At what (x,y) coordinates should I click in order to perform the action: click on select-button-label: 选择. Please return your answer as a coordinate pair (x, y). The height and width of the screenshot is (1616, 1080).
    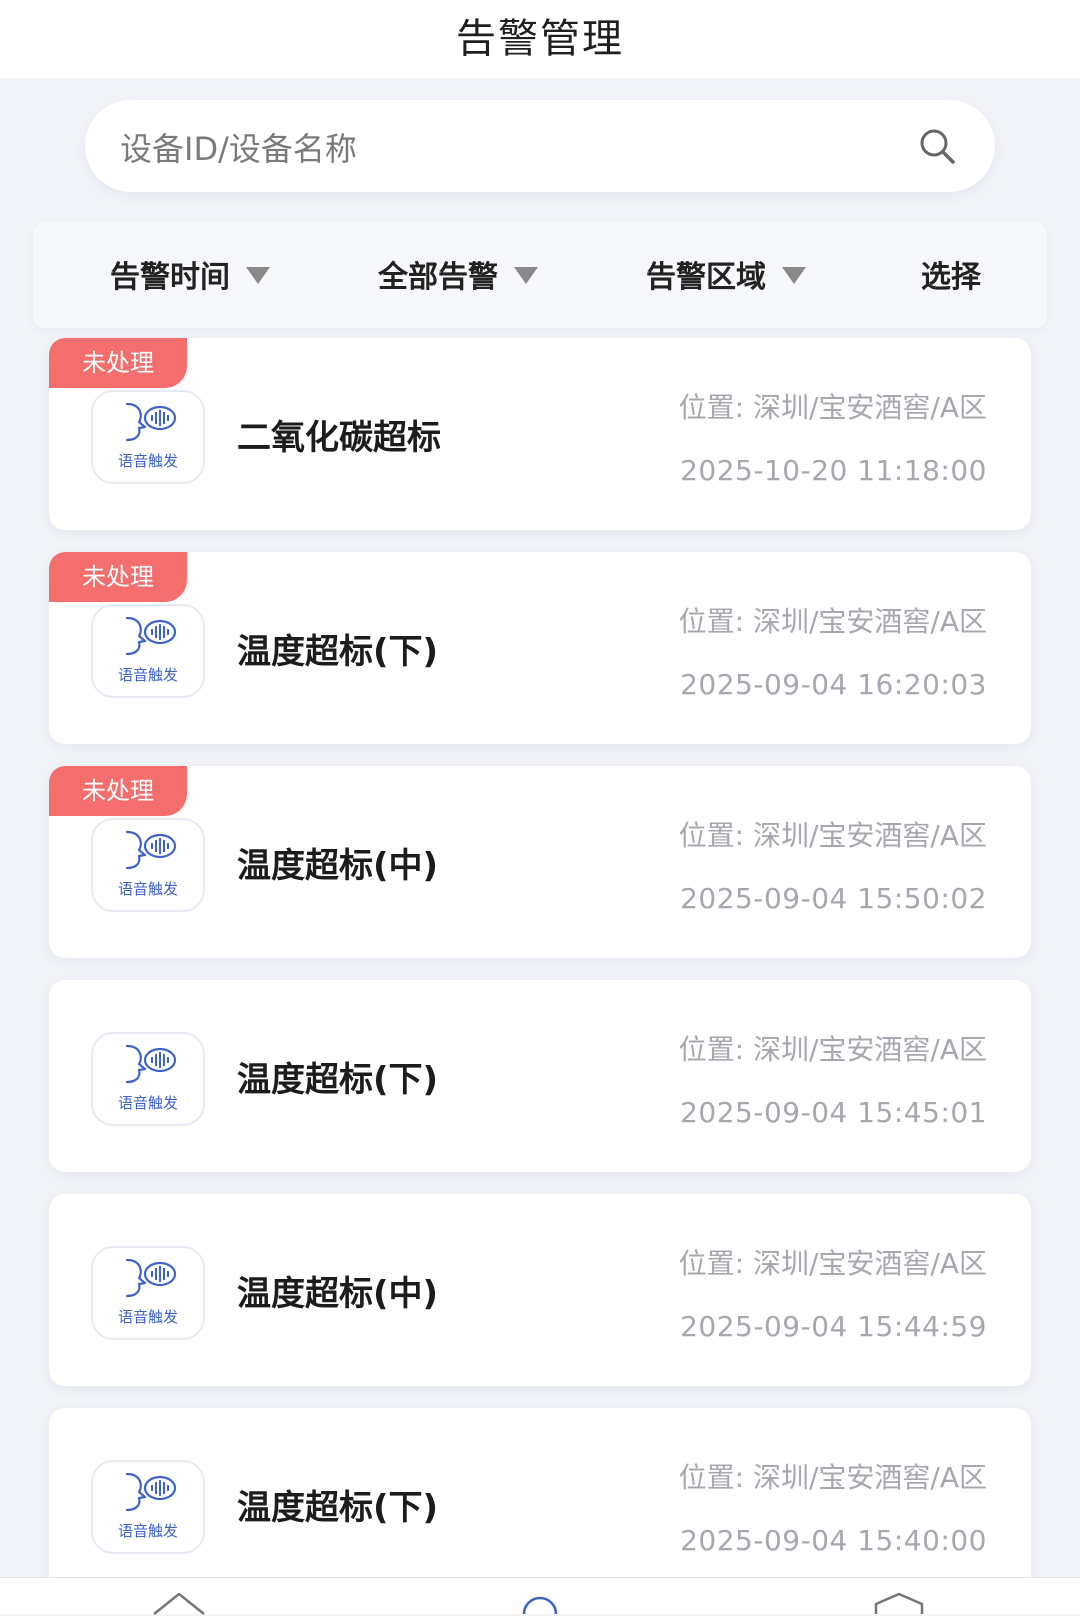
    Looking at the image, I should click on (951, 277).